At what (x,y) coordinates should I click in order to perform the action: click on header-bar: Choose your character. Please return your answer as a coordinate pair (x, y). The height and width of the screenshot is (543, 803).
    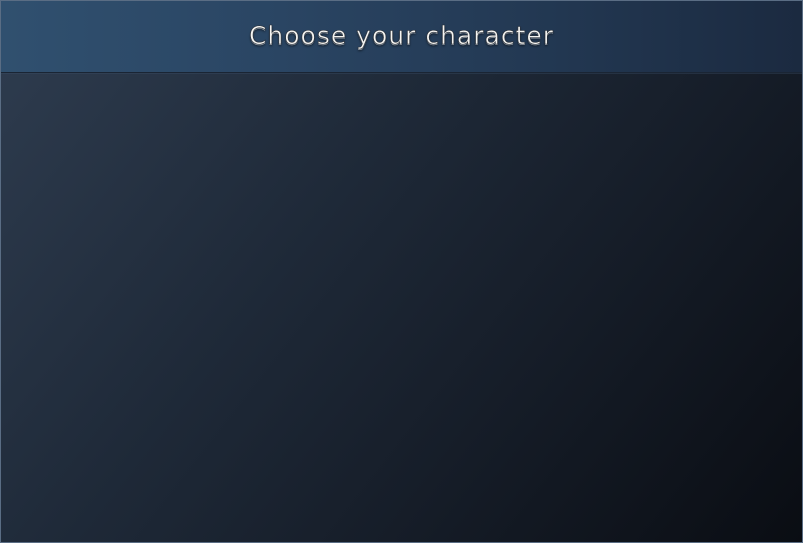
    Looking at the image, I should click on (401, 37).